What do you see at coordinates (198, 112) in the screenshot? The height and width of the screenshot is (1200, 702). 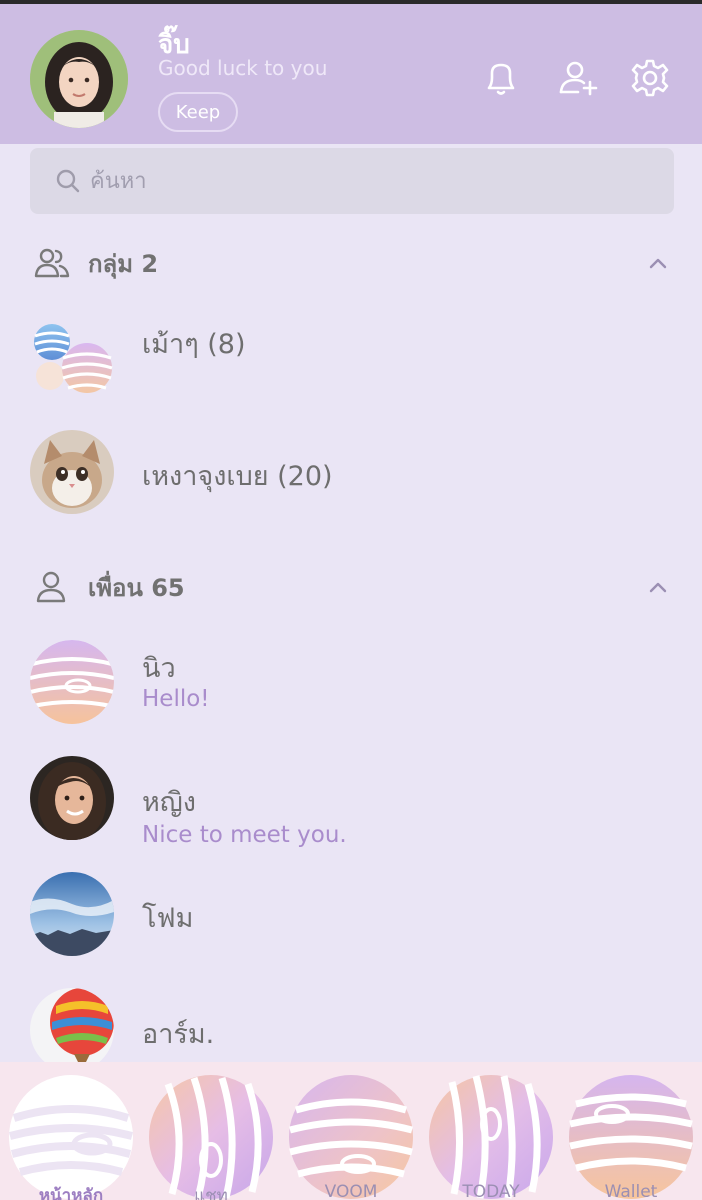 I see `keep-button: Keep` at bounding box center [198, 112].